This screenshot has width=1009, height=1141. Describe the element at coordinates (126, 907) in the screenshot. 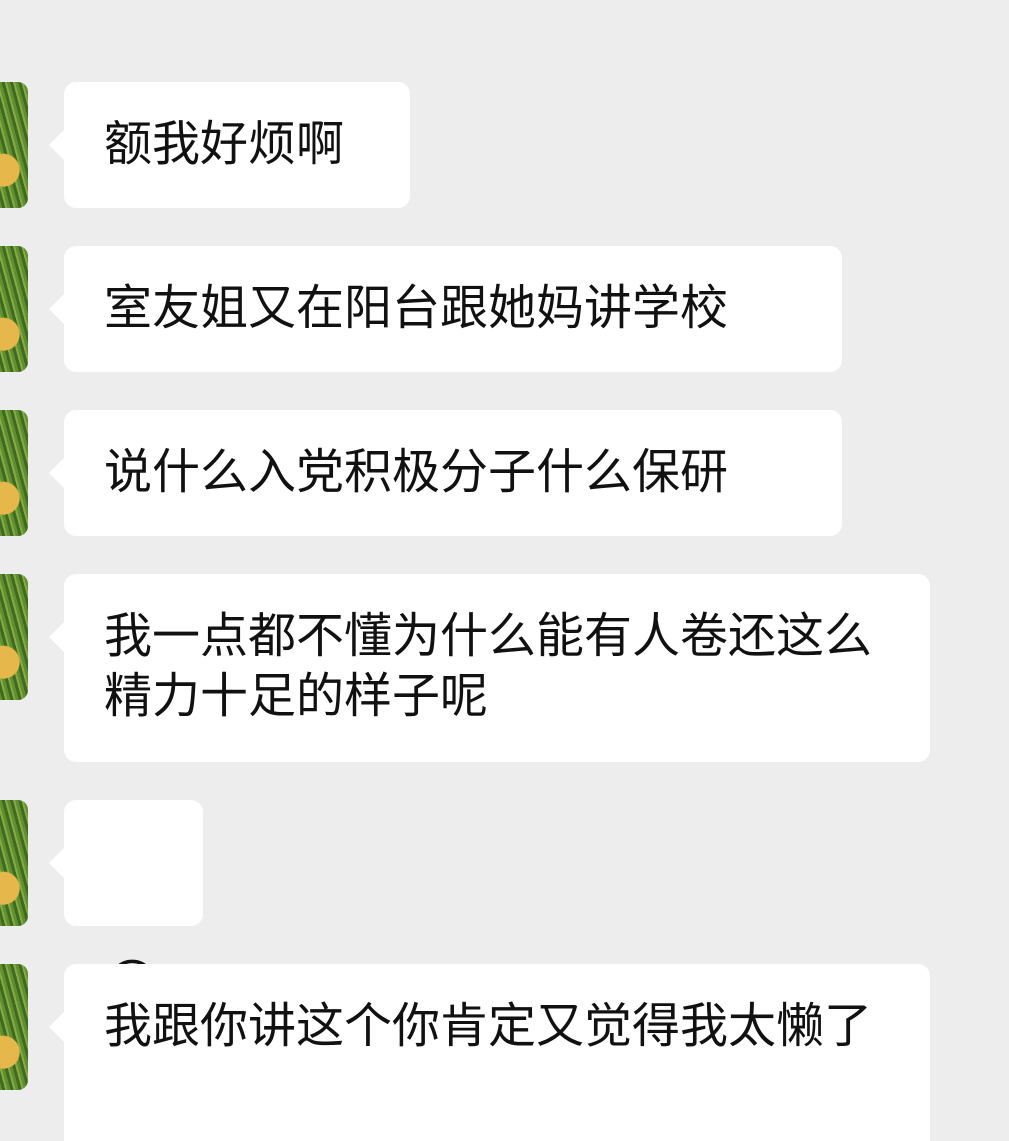

I see `message-bubble: 😅` at that location.